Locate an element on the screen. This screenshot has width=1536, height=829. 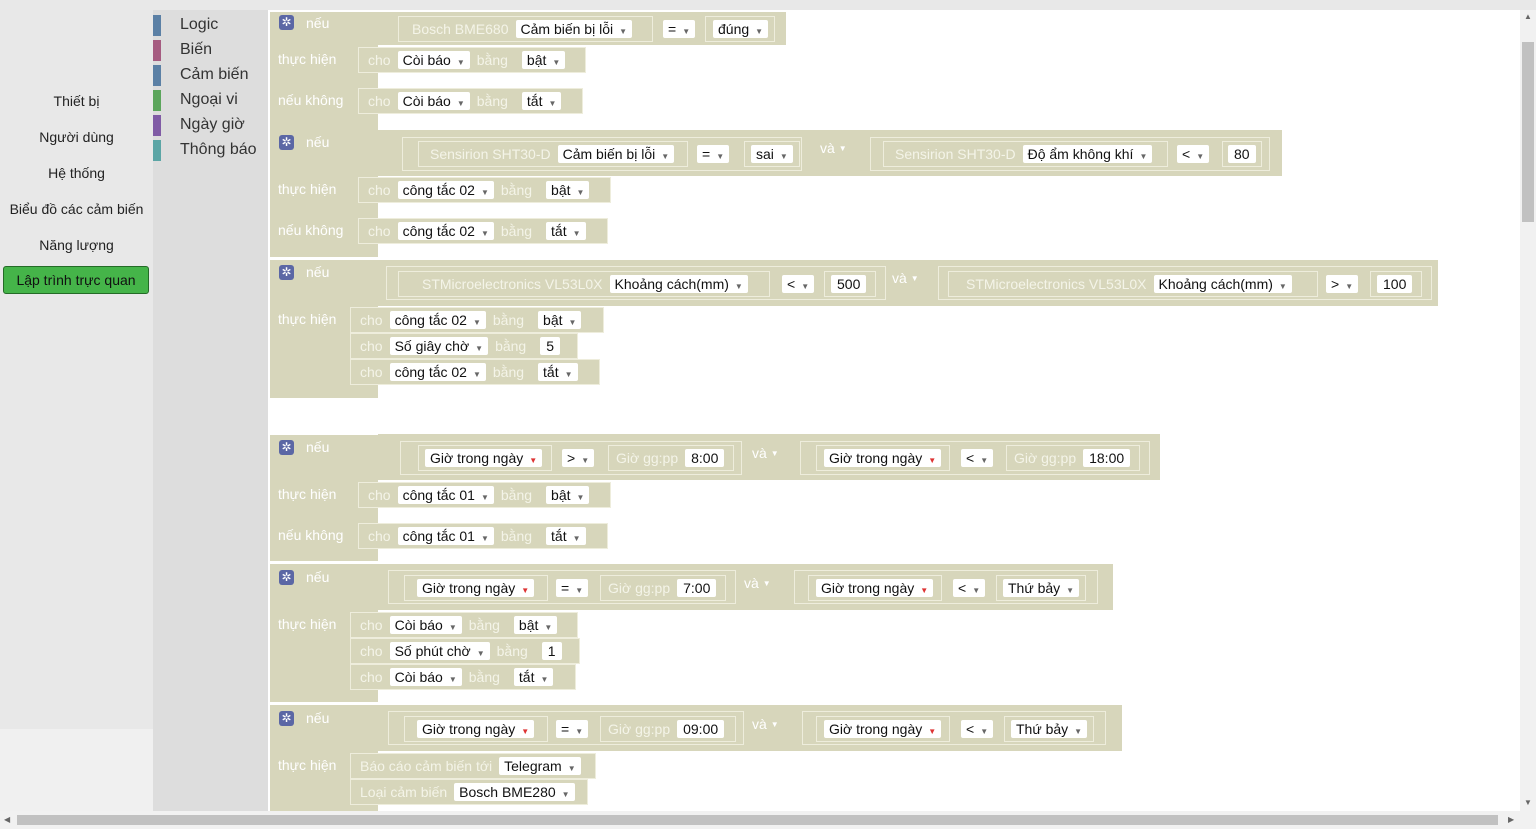
nav-item-energy: Năng lượng is located at coordinates (76, 245).